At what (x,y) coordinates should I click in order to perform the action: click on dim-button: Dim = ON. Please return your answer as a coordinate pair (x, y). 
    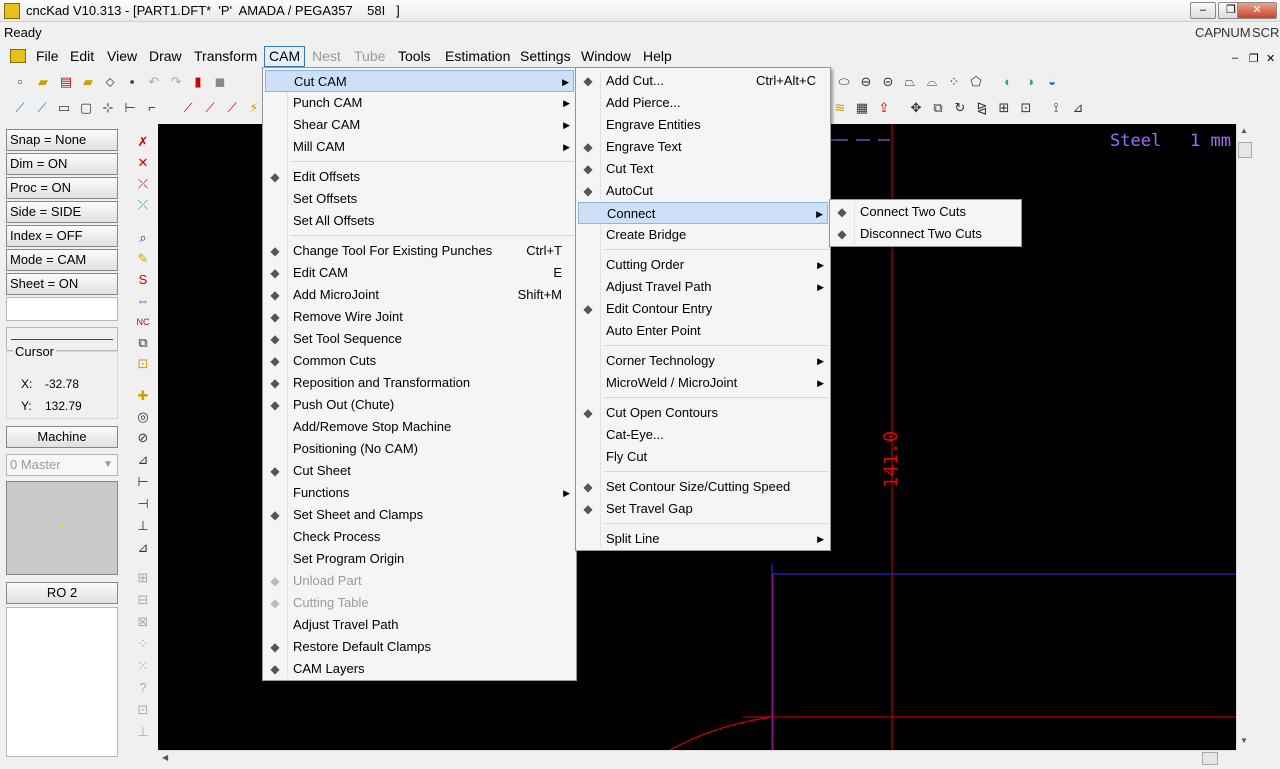
    Looking at the image, I should click on (62, 164).